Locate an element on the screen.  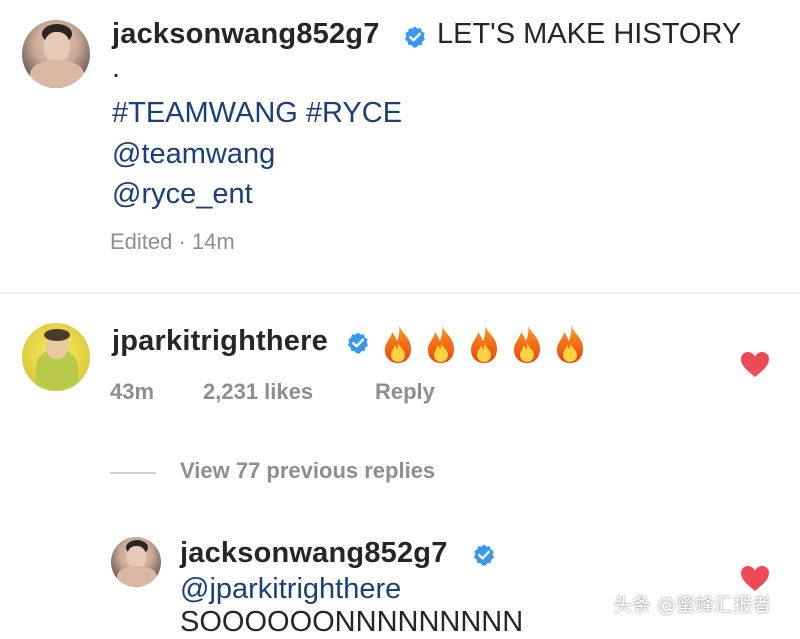
reply-username: jacksonwang852g7 is located at coordinates (314, 553).